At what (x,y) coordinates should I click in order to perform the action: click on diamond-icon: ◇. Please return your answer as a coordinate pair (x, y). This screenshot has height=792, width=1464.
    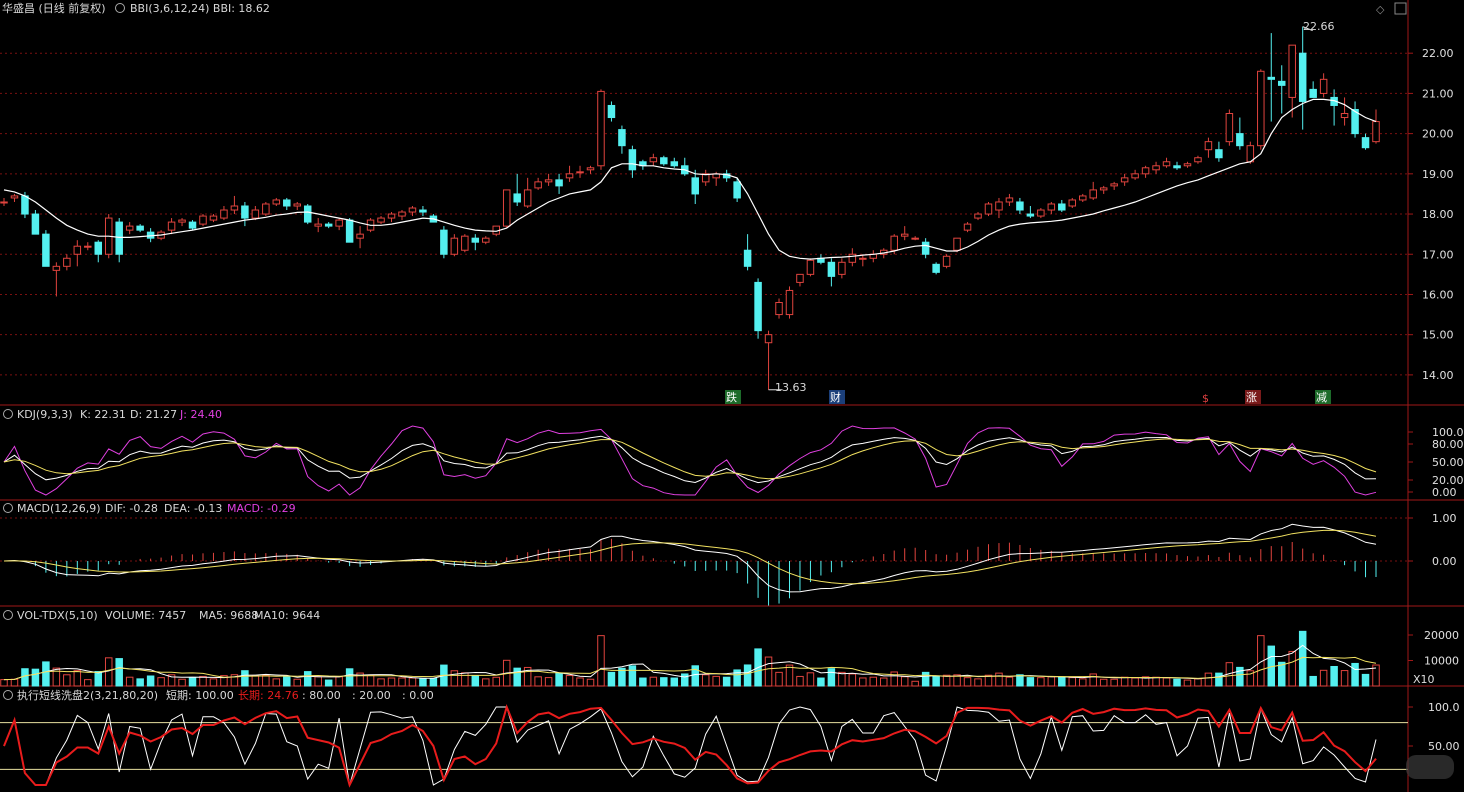
    Looking at the image, I should click on (1380, 9).